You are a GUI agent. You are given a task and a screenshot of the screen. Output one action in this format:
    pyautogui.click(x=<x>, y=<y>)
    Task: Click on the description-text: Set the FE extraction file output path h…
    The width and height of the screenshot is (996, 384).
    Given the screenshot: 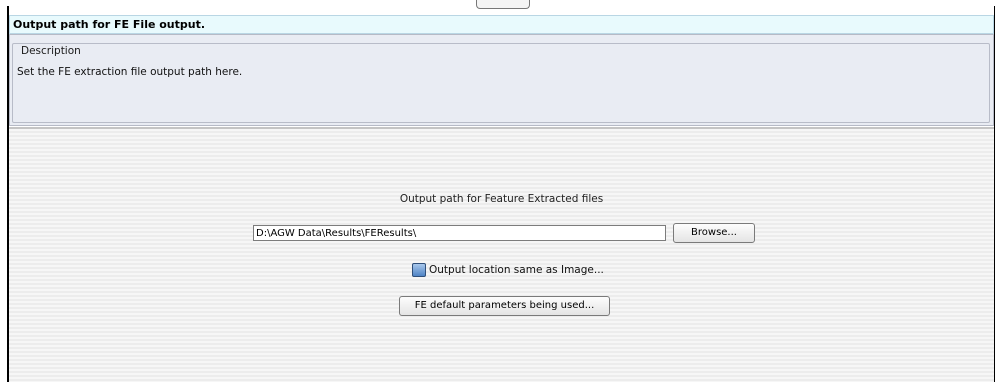 What is the action you would take?
    pyautogui.click(x=130, y=72)
    